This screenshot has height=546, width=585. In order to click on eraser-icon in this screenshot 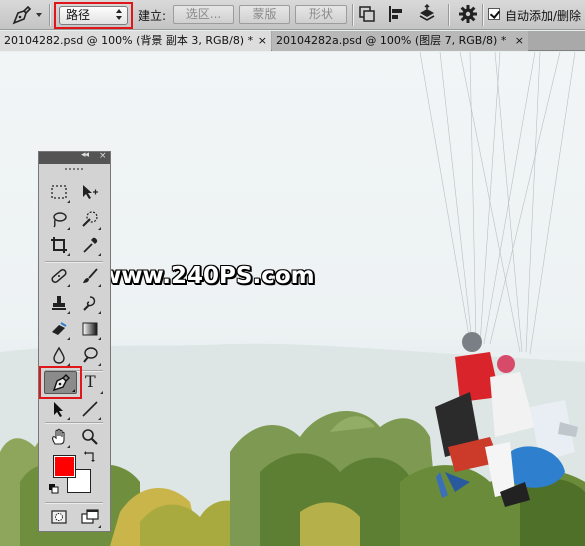, I will do `click(59, 328)`.